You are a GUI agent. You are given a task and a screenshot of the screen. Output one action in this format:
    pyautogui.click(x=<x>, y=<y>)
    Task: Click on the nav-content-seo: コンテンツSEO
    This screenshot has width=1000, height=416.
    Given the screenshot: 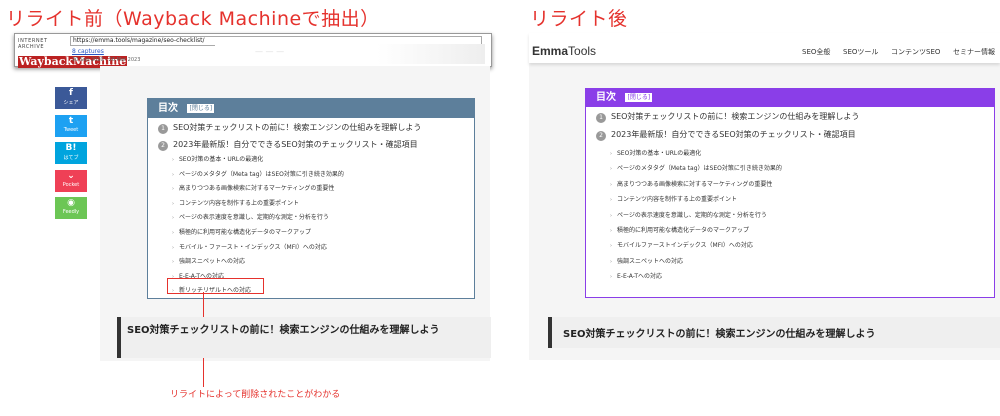 What is the action you would take?
    pyautogui.click(x=915, y=52)
    